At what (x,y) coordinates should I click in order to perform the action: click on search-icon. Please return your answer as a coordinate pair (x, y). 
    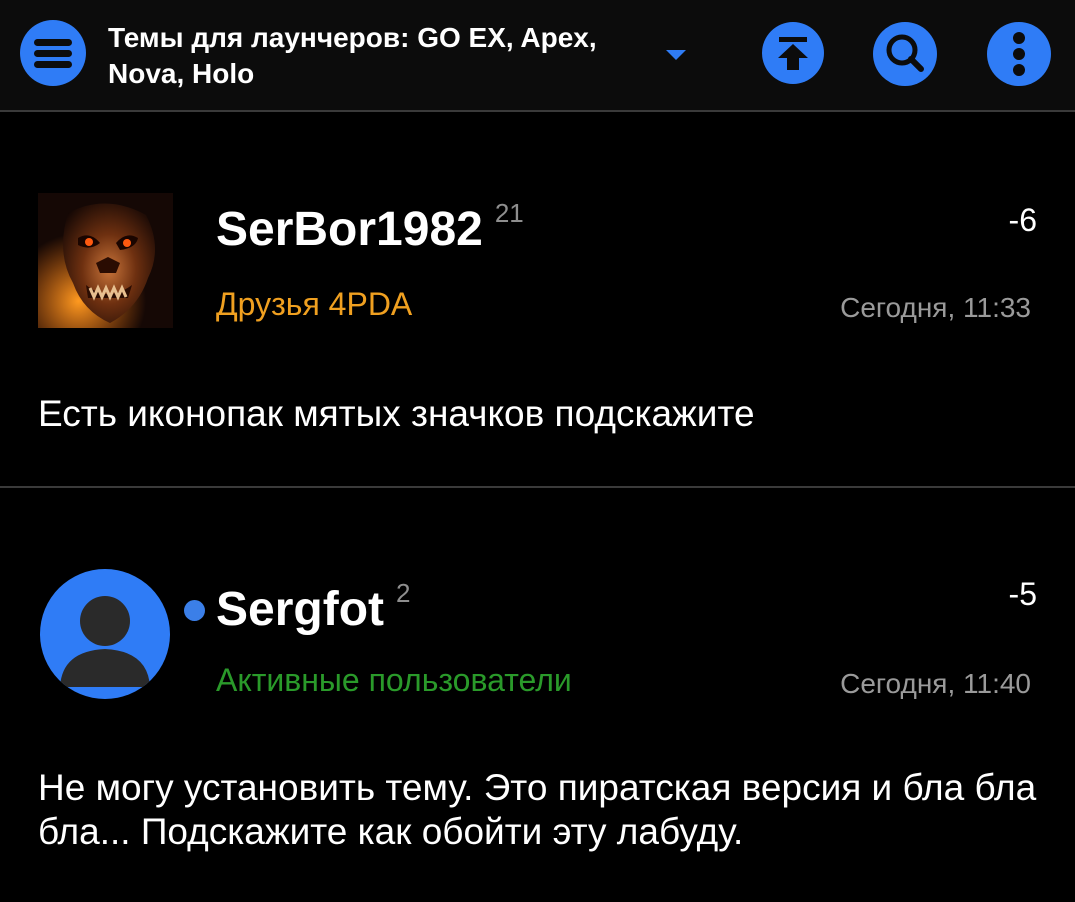
    Looking at the image, I should click on (905, 54).